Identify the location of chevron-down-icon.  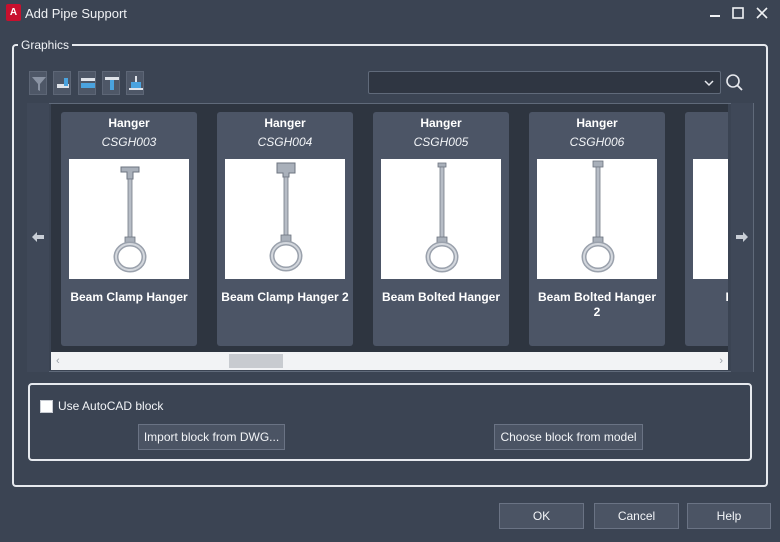
(709, 83).